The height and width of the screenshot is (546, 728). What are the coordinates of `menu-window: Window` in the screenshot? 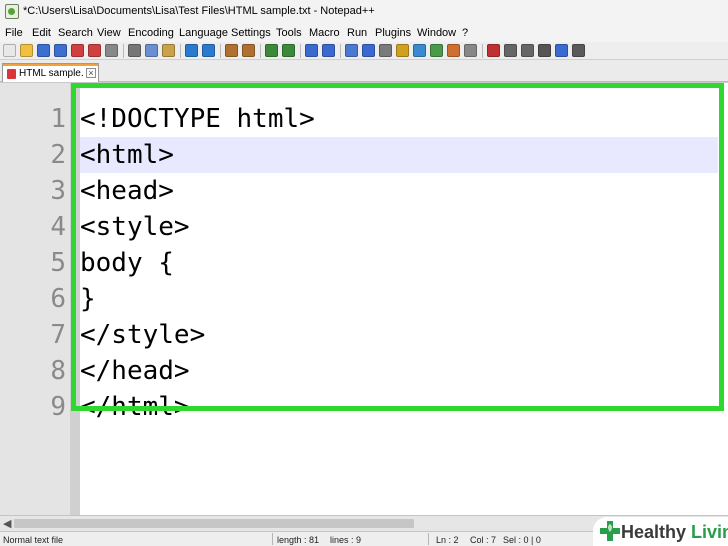 It's located at (436, 33).